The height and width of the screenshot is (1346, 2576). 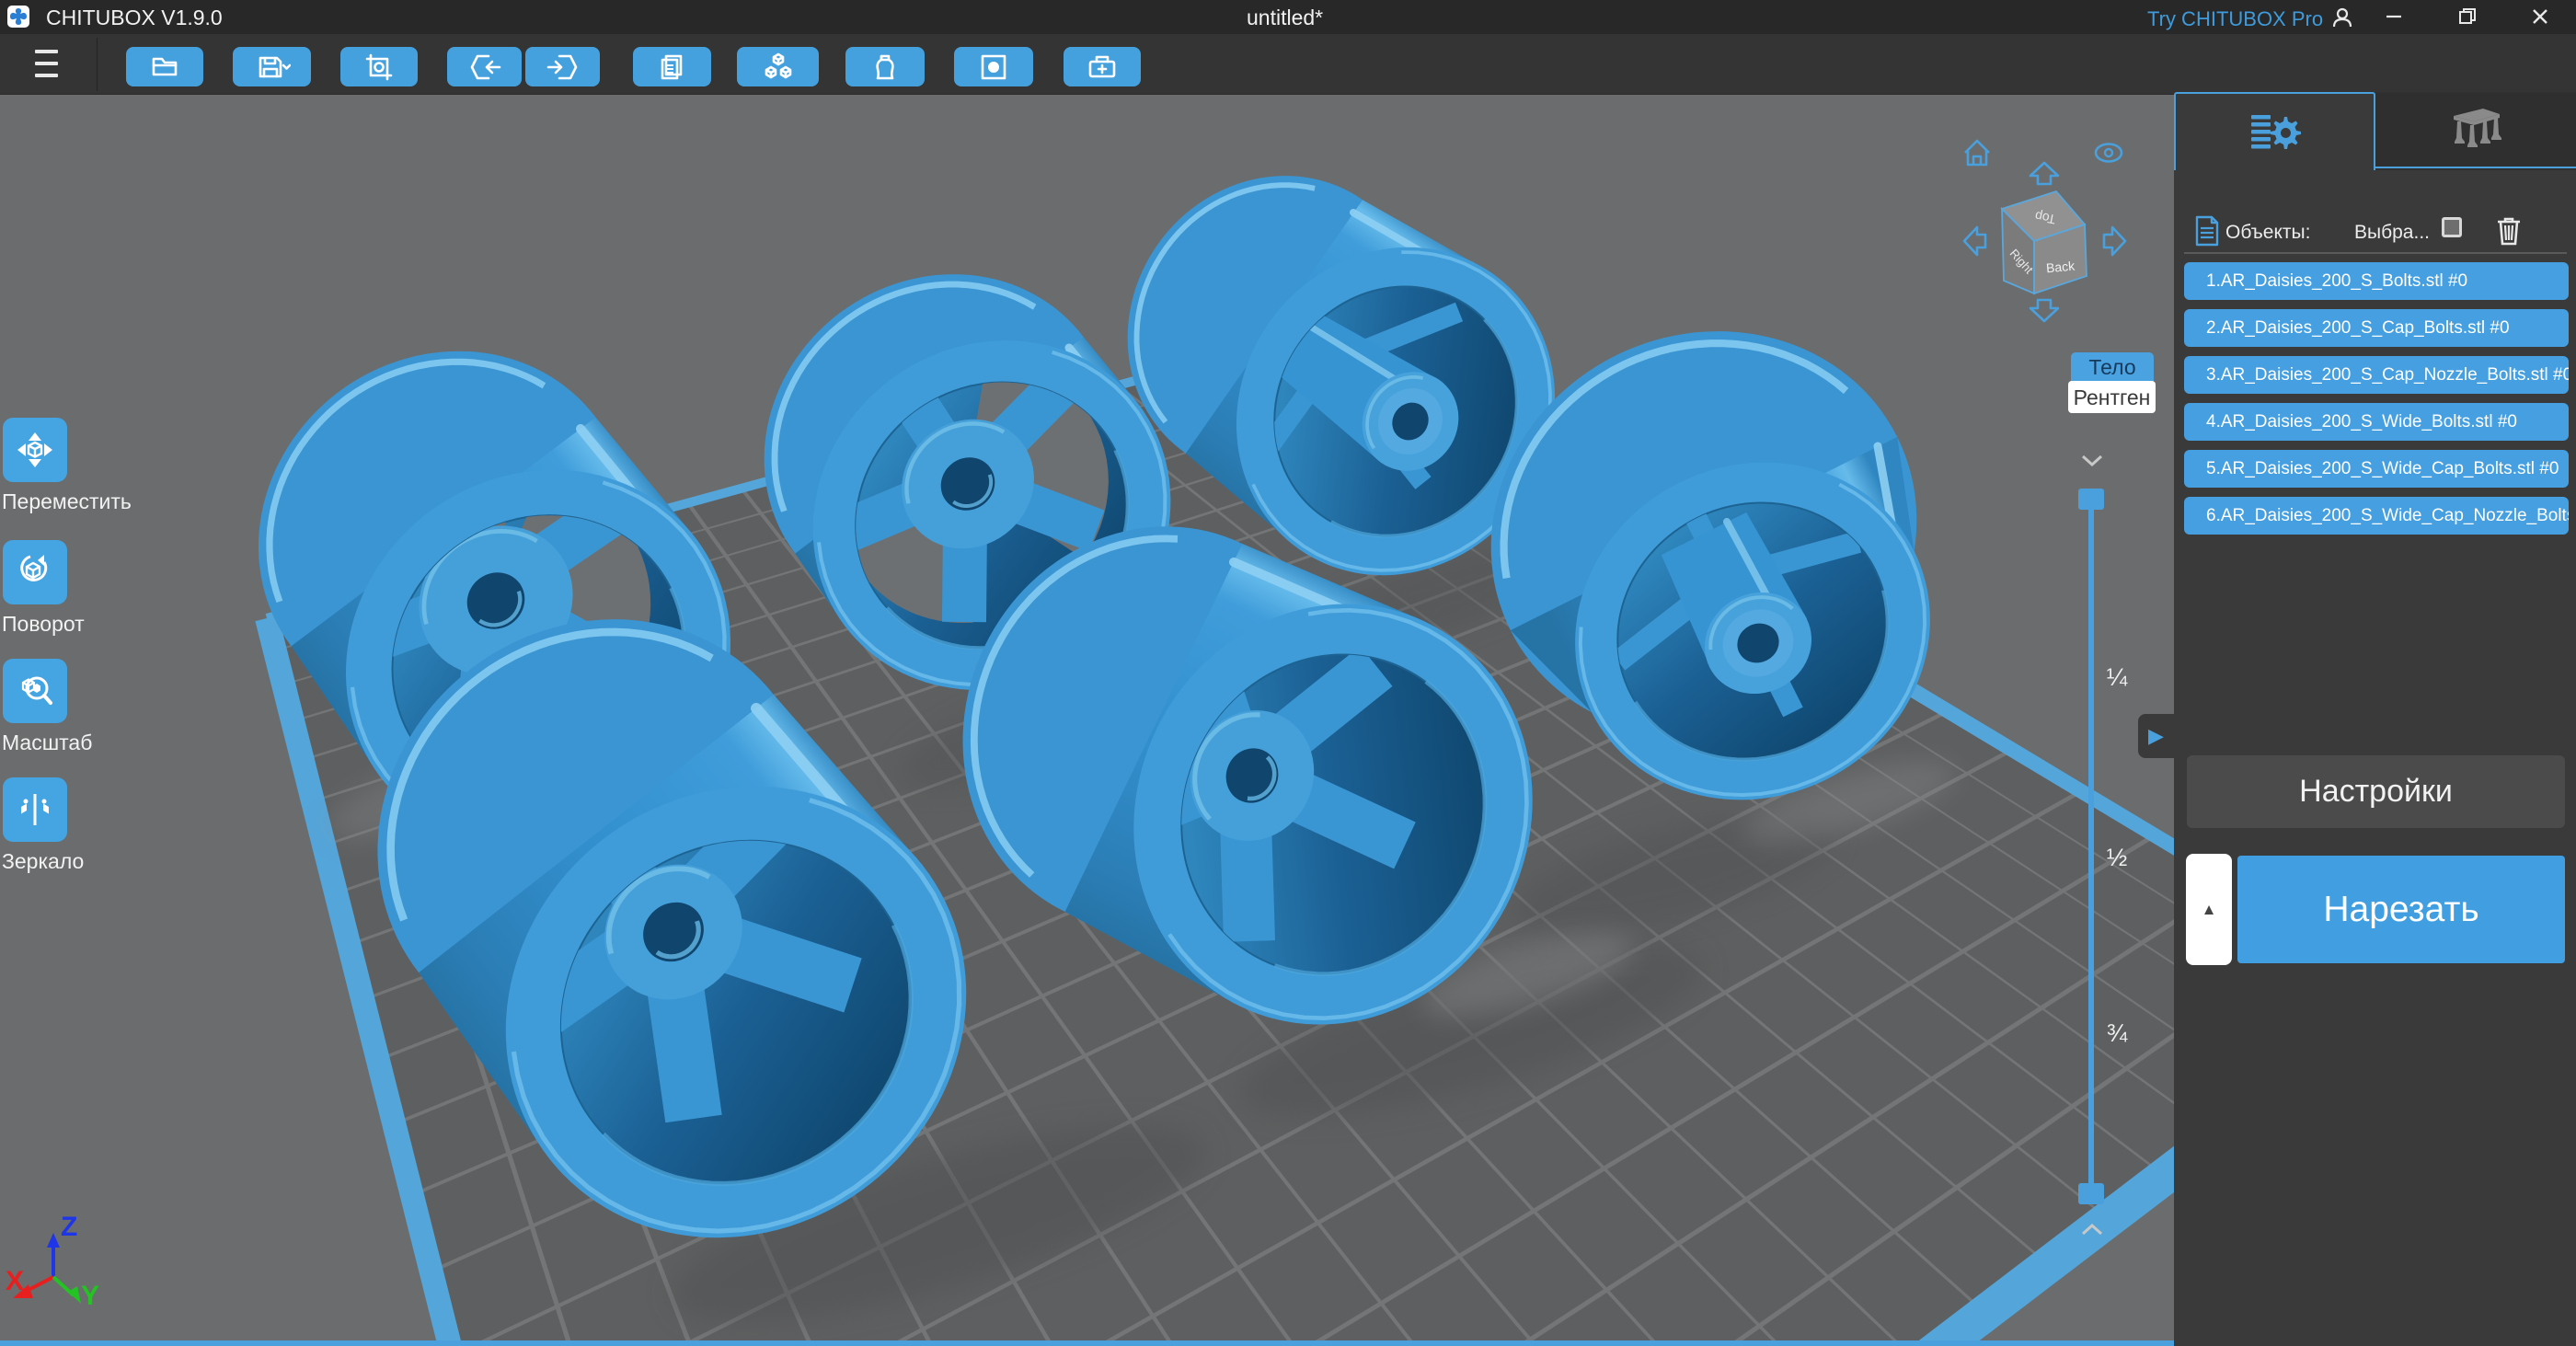 I want to click on svg-text: Z, so click(x=69, y=1227).